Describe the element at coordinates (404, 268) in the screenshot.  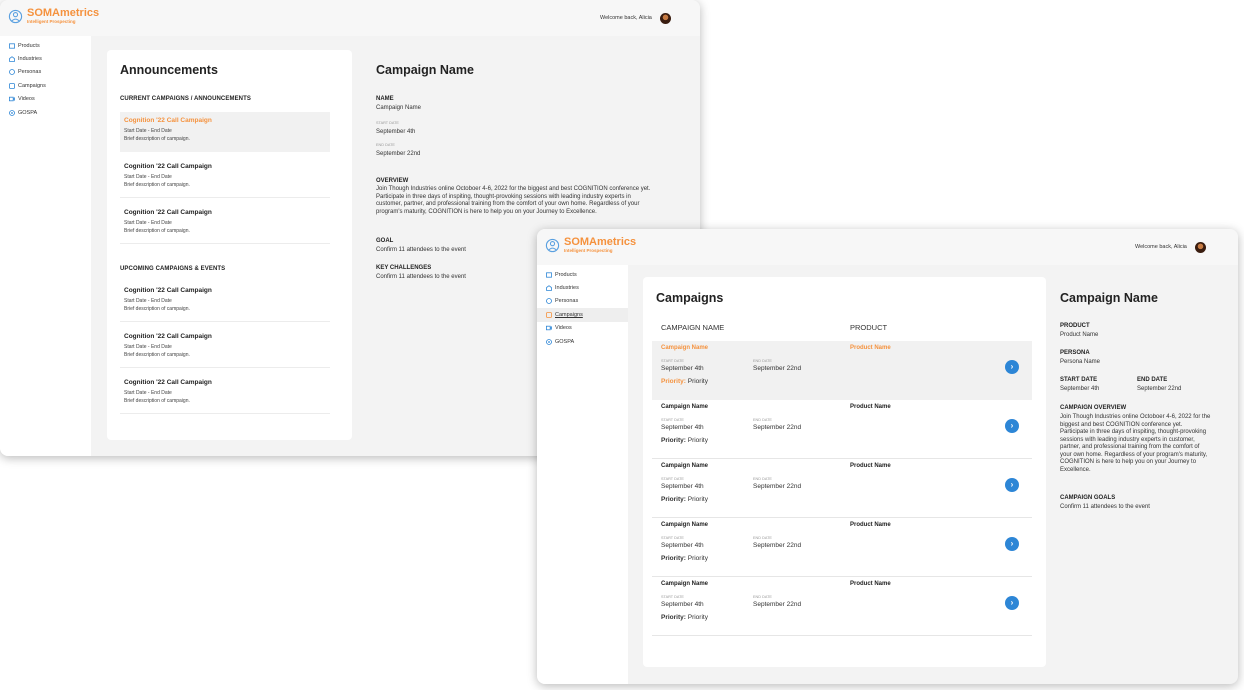
I see `key-challenges-label: KEY CHALLENGES` at that location.